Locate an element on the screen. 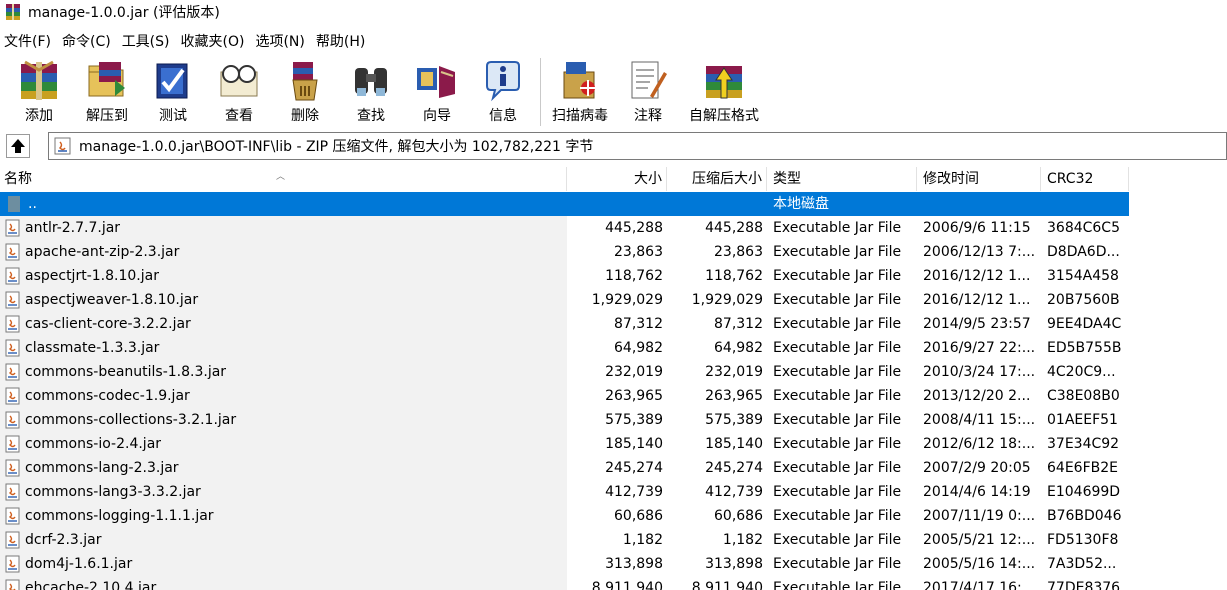 Image resolution: width=1227 pixels, height=590 pixels. find-button: 查找 is located at coordinates (371, 90).